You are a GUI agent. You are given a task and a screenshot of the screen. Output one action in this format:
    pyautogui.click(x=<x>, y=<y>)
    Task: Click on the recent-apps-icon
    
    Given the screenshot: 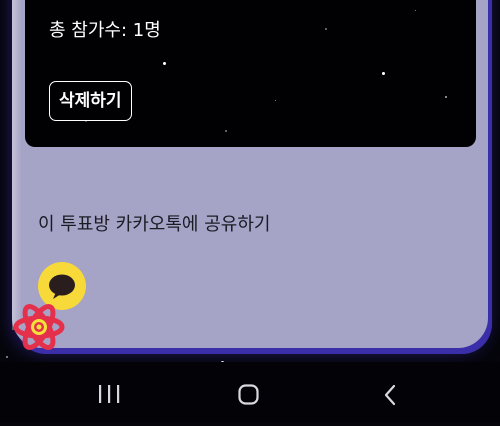 What is the action you would take?
    pyautogui.click(x=109, y=394)
    